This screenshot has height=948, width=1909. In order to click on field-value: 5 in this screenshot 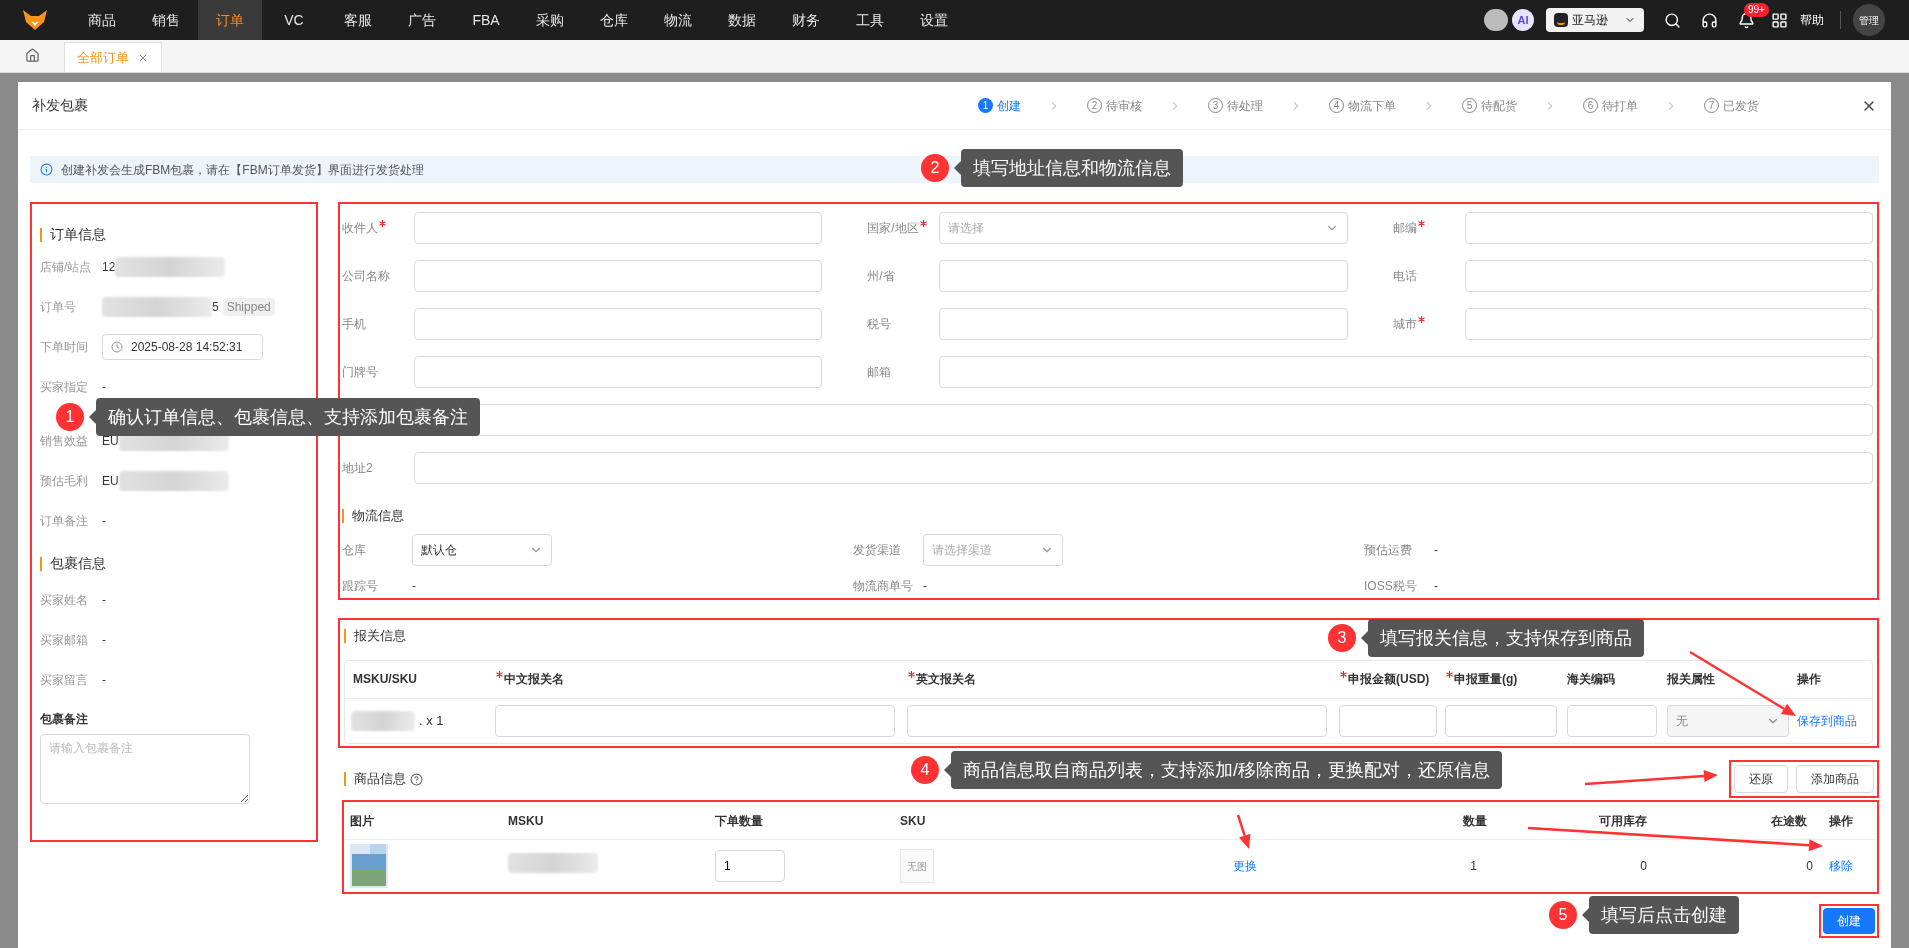, I will do `click(215, 307)`.